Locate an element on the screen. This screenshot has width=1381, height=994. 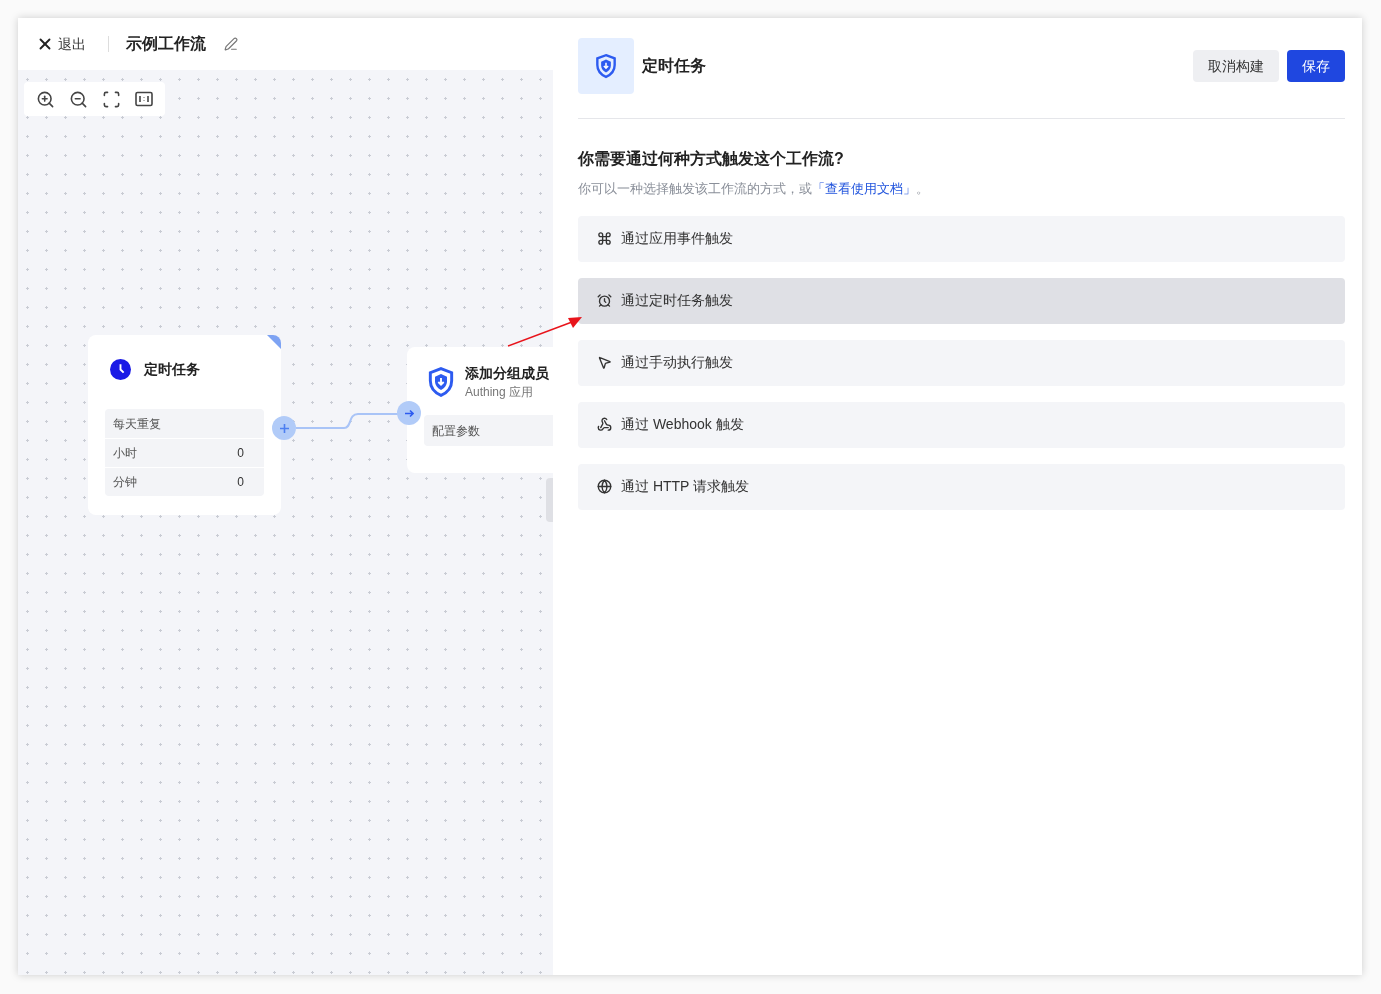
cancel-button: 取消构建 is located at coordinates (1236, 66).